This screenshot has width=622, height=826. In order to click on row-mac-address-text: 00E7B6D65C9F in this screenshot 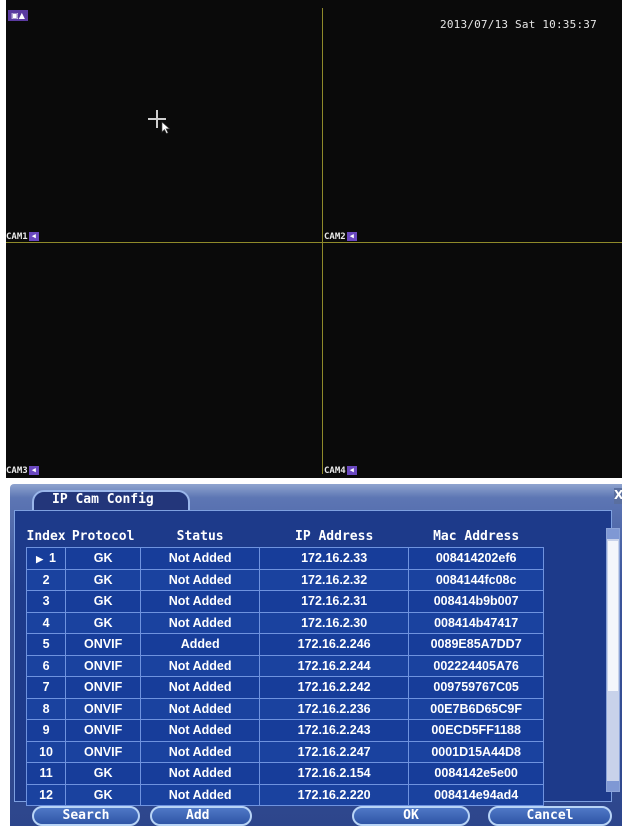, I will do `click(476, 708)`.